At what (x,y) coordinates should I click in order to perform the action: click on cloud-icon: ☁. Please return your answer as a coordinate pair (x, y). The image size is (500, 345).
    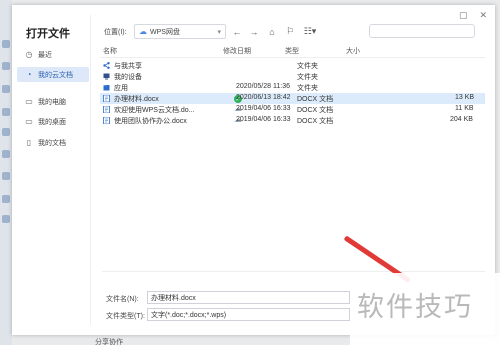
    Looking at the image, I should click on (143, 31).